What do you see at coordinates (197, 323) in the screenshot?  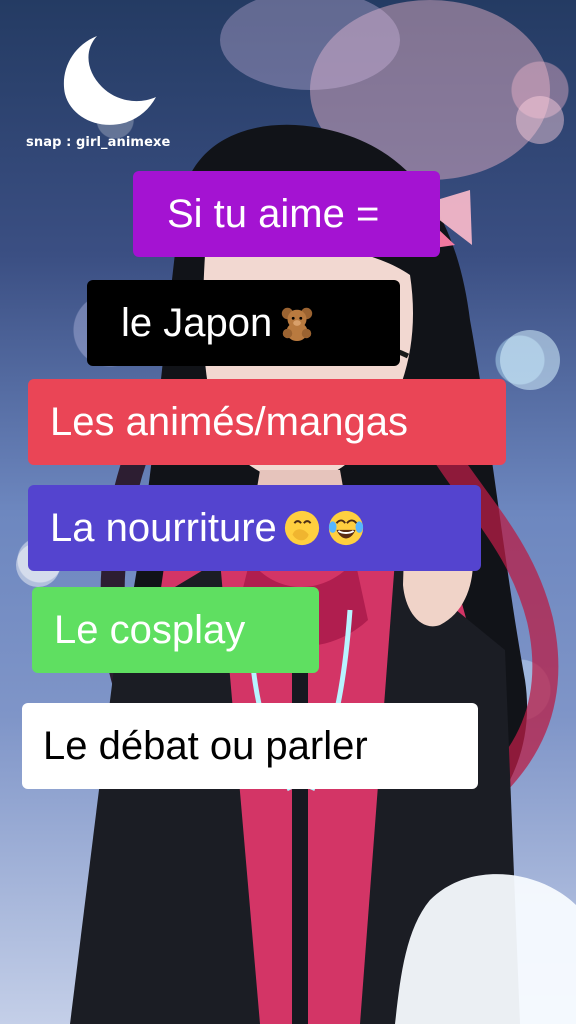 I see `caption-text: le Japon` at bounding box center [197, 323].